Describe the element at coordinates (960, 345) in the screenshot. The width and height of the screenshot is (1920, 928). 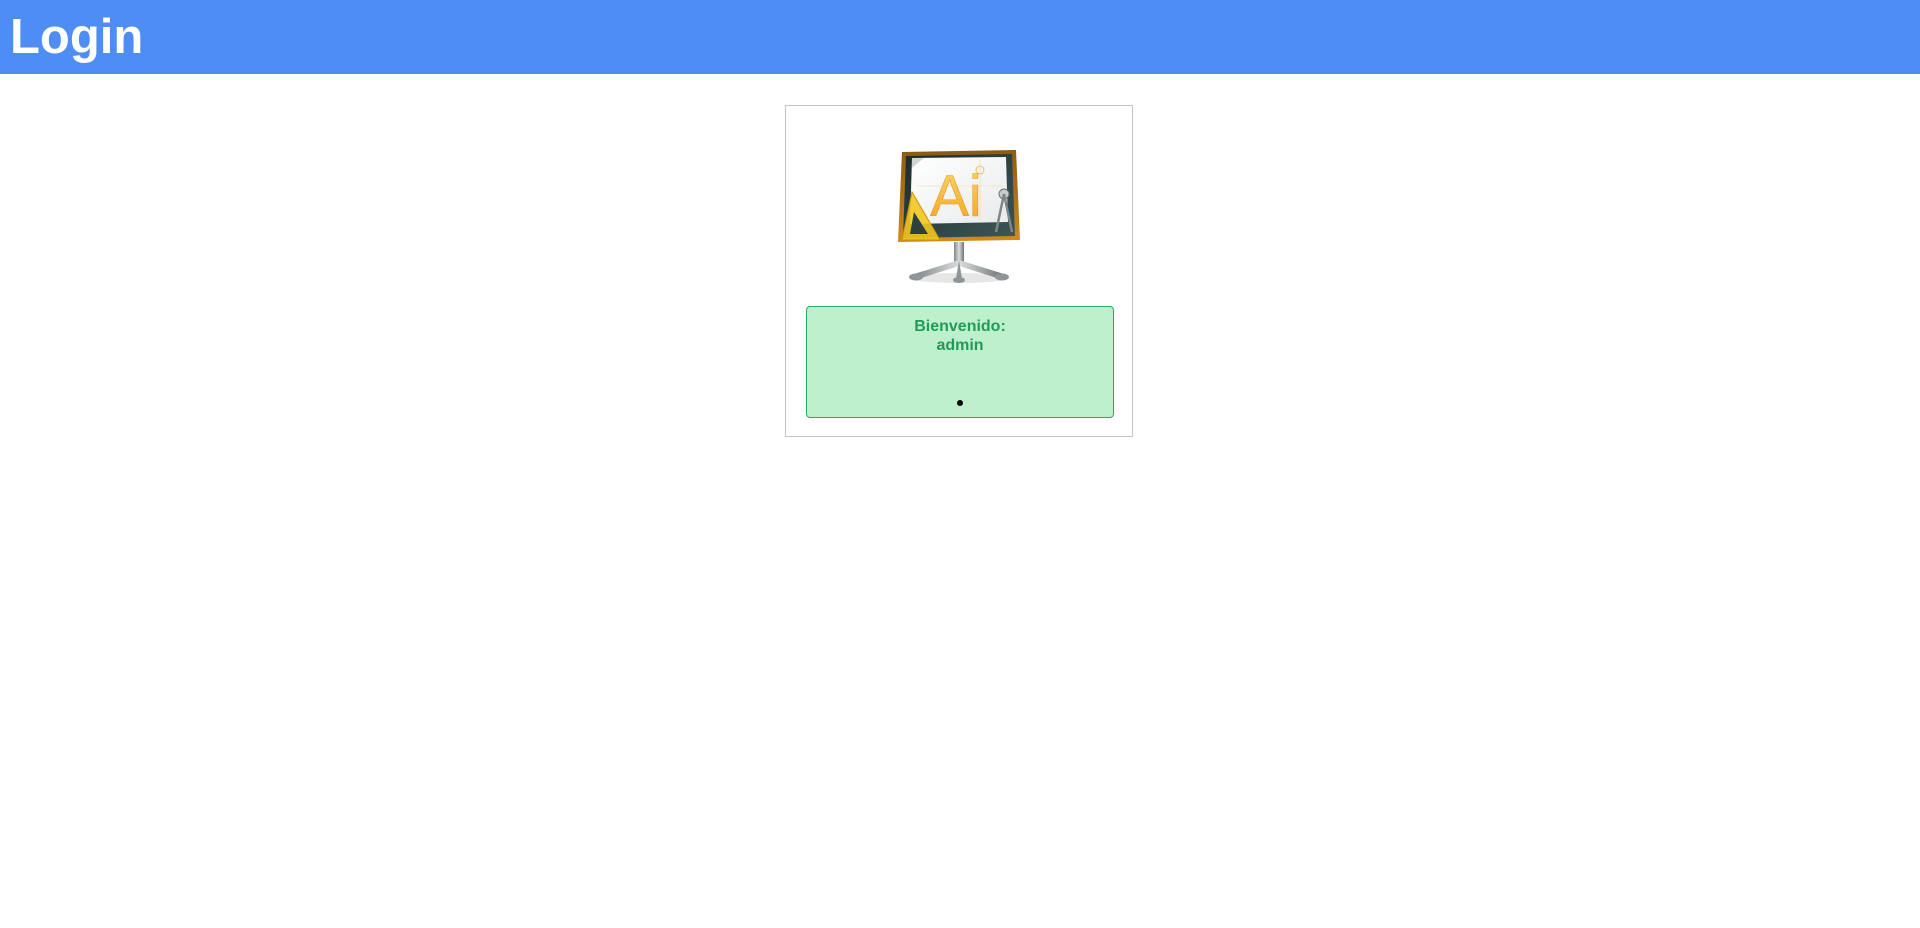
I see `welcome-username: admin` at that location.